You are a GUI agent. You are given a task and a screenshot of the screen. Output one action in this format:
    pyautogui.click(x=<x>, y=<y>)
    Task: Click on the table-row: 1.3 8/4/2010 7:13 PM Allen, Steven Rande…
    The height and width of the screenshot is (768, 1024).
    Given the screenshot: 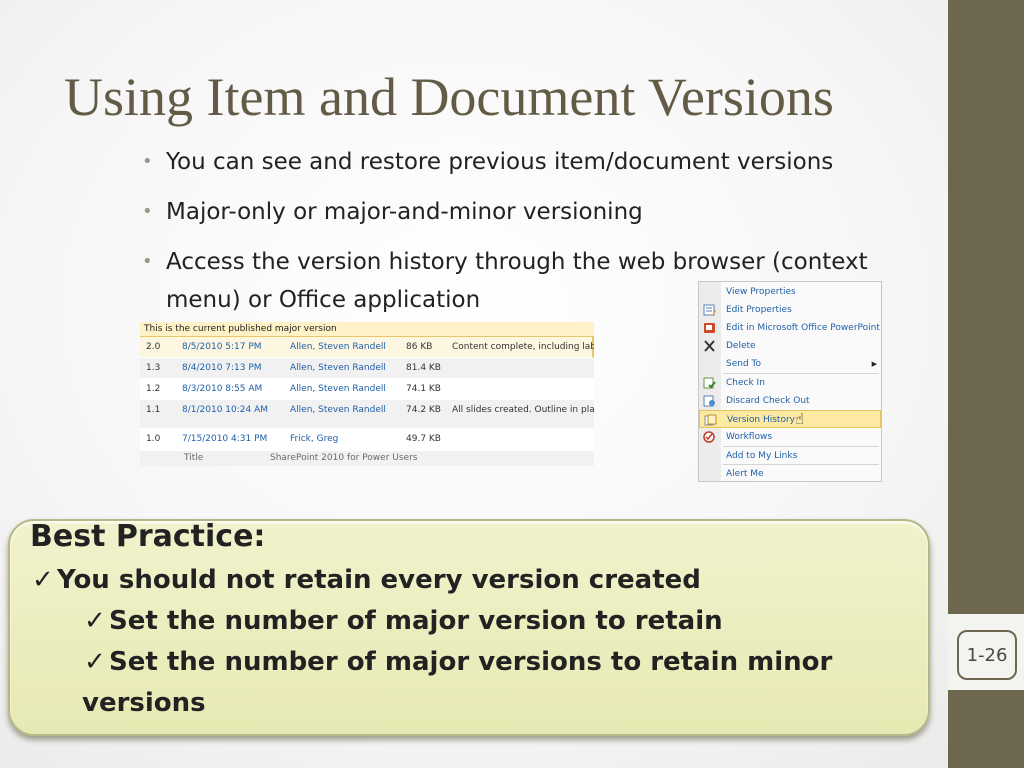 What is the action you would take?
    pyautogui.click(x=367, y=368)
    